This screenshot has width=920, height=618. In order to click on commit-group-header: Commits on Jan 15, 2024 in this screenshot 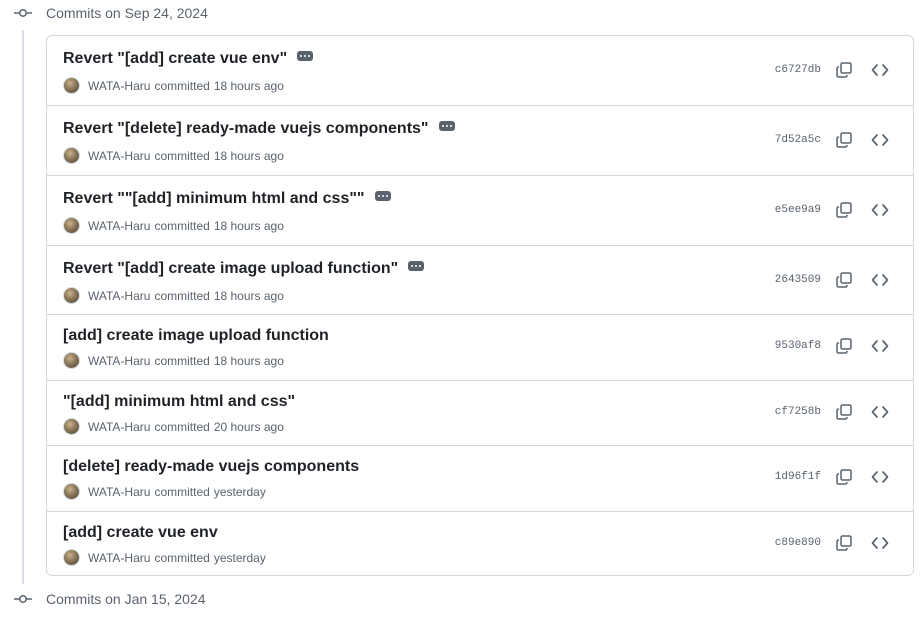, I will do `click(110, 599)`.